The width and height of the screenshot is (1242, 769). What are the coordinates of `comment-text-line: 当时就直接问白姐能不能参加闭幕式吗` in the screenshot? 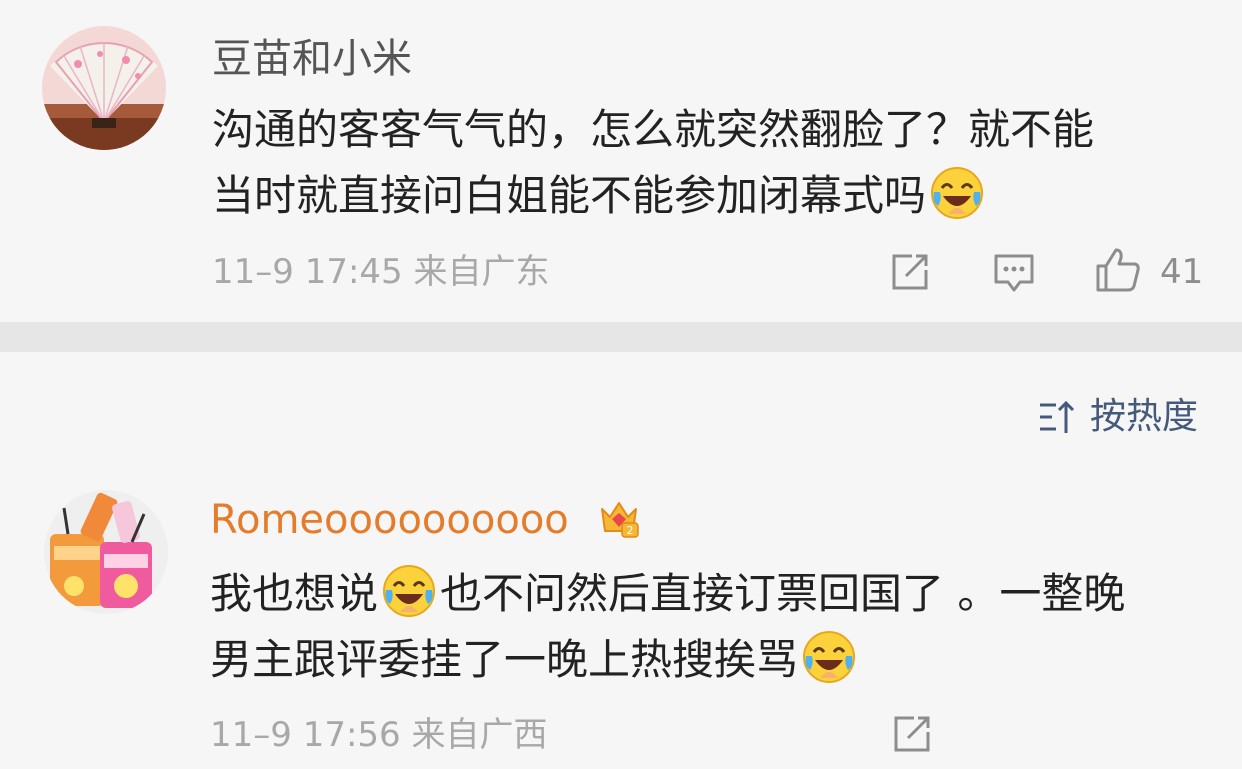 It's located at (653, 194).